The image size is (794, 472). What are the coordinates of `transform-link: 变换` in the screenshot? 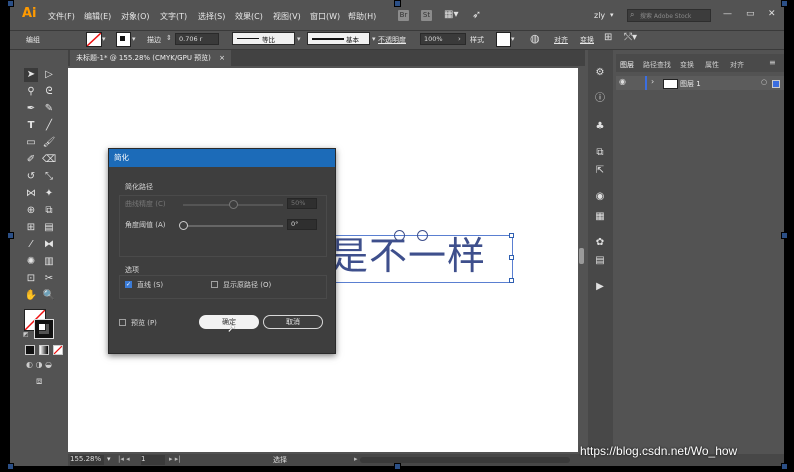 It's located at (587, 40).